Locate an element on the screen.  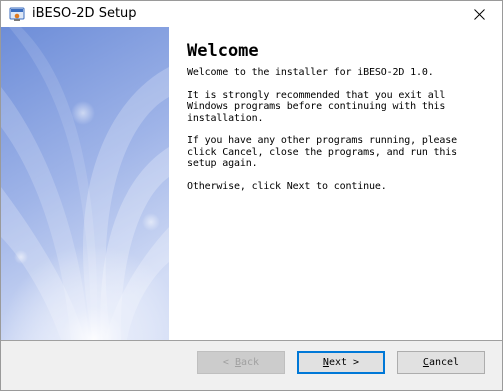
close-icon is located at coordinates (479, 14).